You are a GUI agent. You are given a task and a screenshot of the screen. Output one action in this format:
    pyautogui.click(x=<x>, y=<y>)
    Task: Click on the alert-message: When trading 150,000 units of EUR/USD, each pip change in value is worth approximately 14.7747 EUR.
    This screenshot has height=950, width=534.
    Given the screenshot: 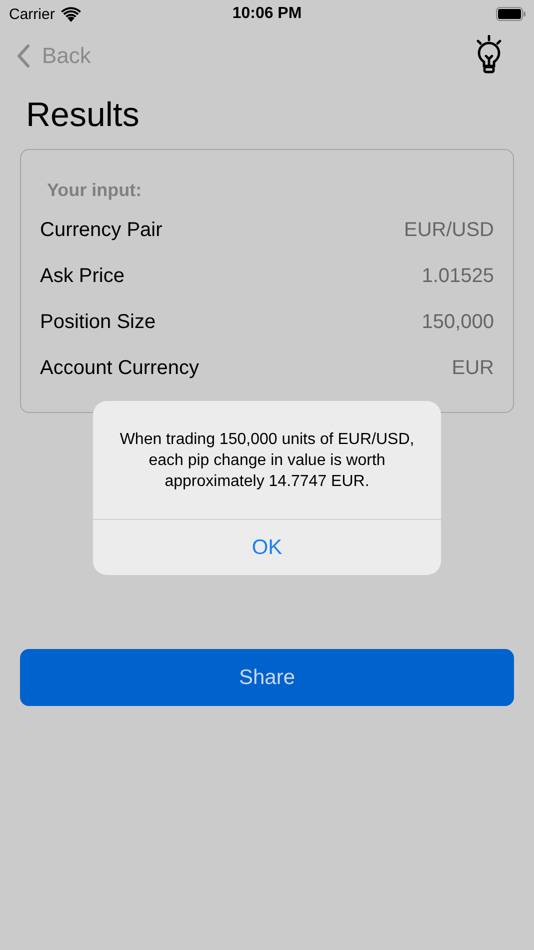 What is the action you would take?
    pyautogui.click(x=267, y=460)
    